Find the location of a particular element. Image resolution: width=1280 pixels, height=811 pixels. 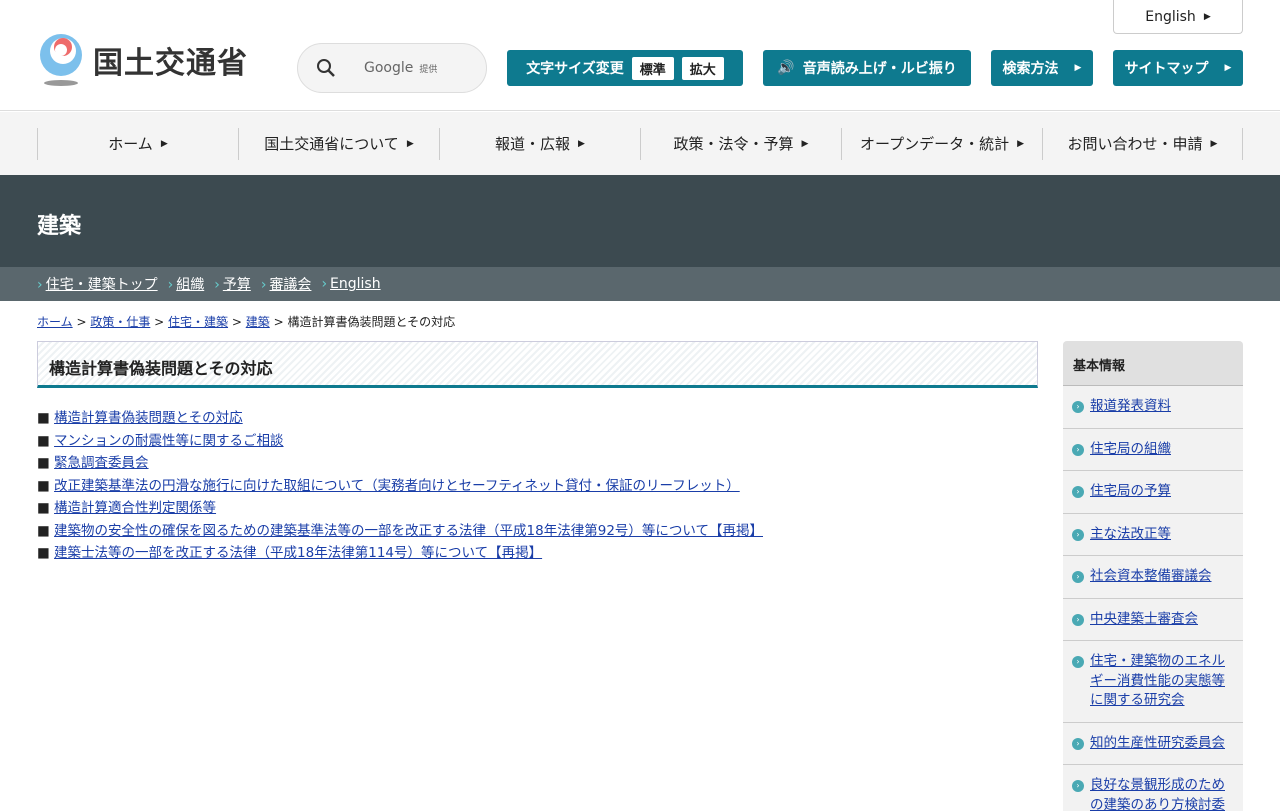

nav-label: オープンデータ・統計 is located at coordinates (934, 144).